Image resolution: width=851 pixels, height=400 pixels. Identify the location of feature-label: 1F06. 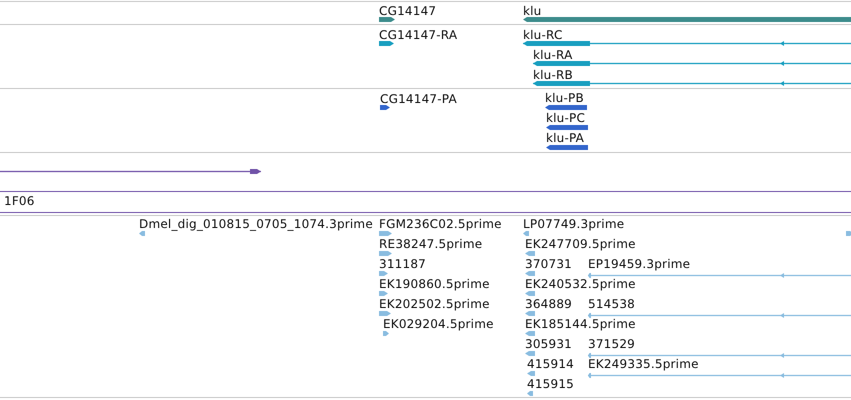
(19, 201).